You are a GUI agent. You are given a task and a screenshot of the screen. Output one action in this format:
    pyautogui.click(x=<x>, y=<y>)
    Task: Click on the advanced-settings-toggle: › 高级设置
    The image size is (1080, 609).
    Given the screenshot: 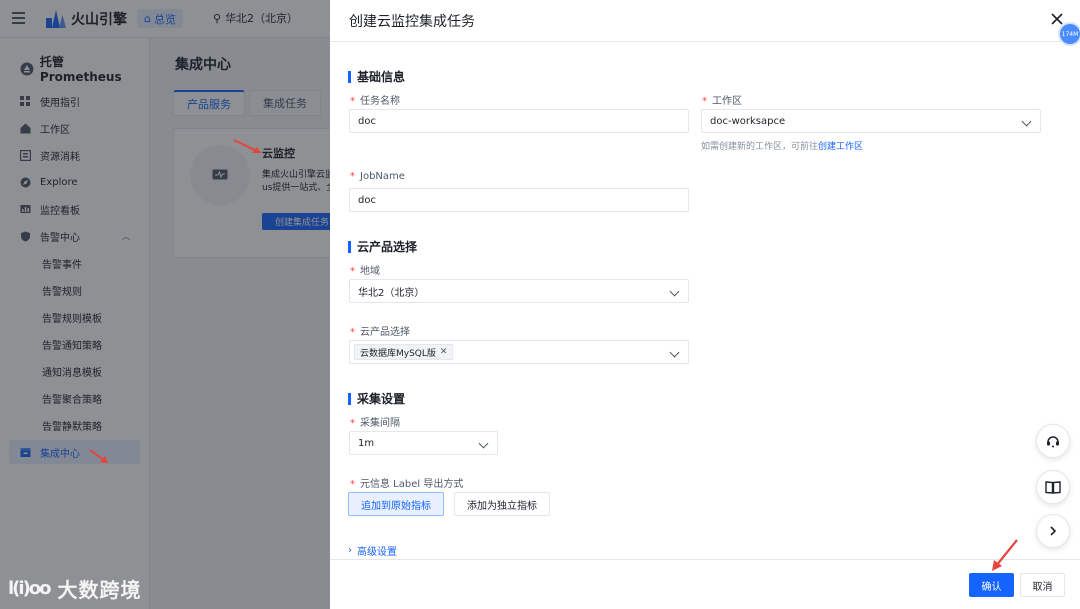 What is the action you would take?
    pyautogui.click(x=372, y=550)
    